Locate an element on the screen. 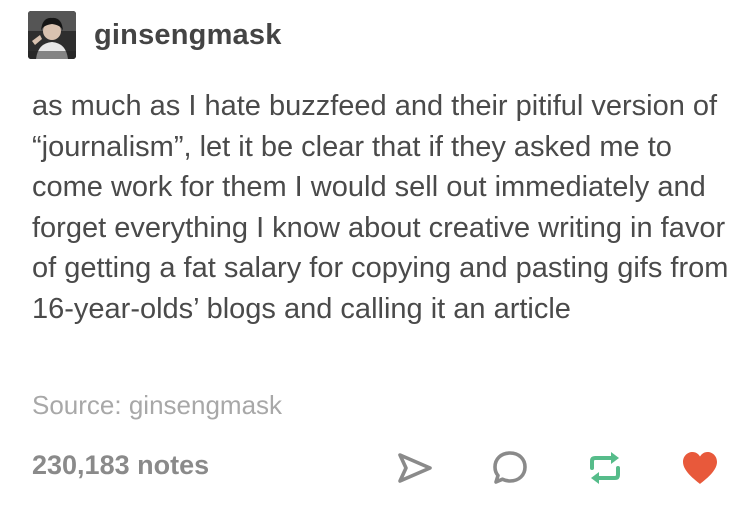 Image resolution: width=750 pixels, height=517 pixels. share-button is located at coordinates (415, 468).